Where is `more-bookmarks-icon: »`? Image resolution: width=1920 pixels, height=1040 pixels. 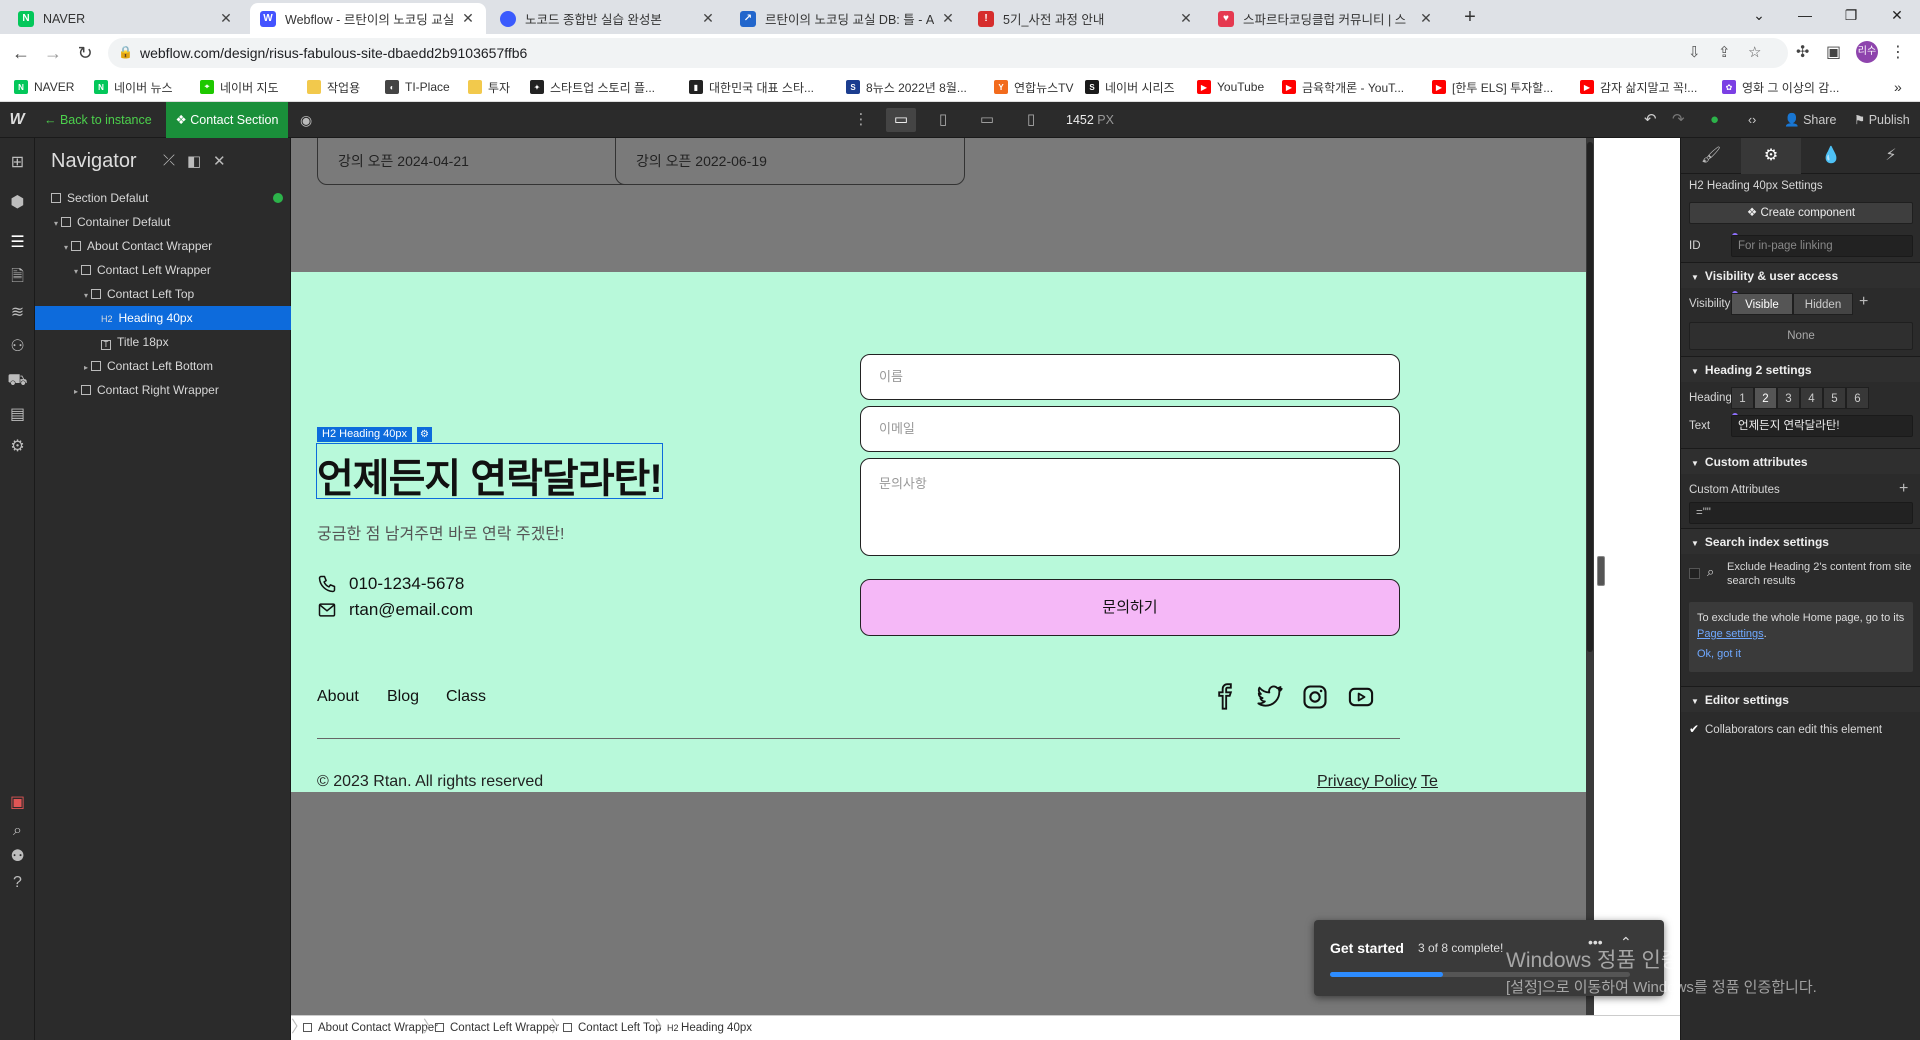 more-bookmarks-icon: » is located at coordinates (1898, 87).